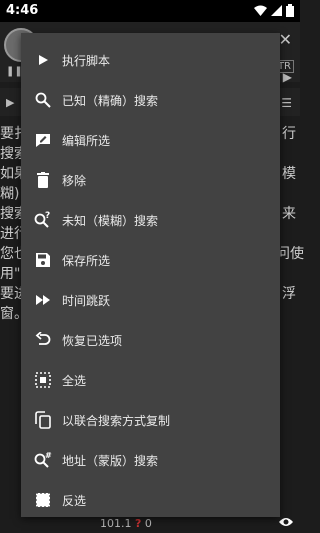  Describe the element at coordinates (116, 420) in the screenshot. I see `menu-item-label: 以联合搜索方式复制` at that location.